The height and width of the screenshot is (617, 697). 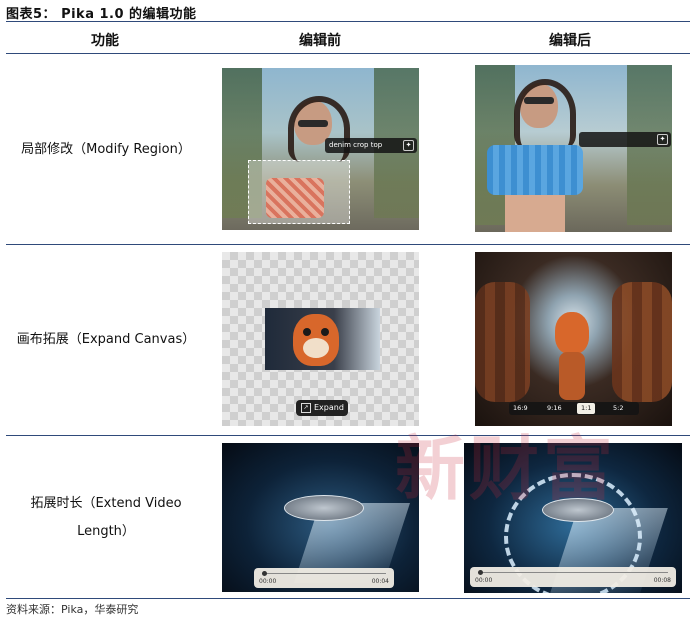 I want to click on denim-top, so click(x=535, y=170).